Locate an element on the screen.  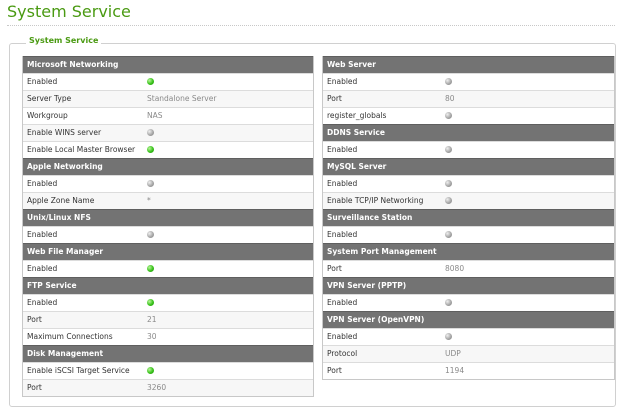
setting-label: register_globals is located at coordinates (357, 115).